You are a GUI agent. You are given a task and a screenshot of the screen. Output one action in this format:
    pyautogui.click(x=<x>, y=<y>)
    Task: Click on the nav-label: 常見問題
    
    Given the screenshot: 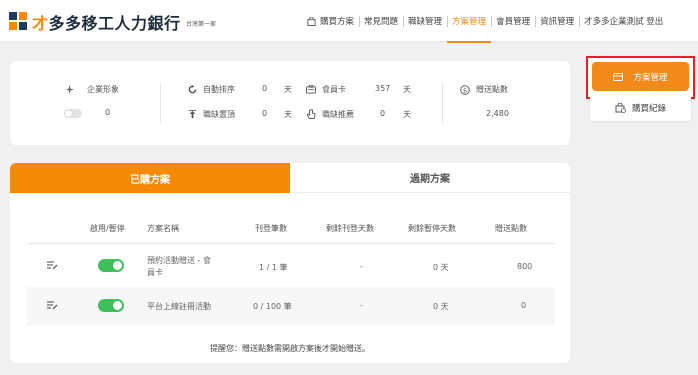 What is the action you would take?
    pyautogui.click(x=381, y=22)
    